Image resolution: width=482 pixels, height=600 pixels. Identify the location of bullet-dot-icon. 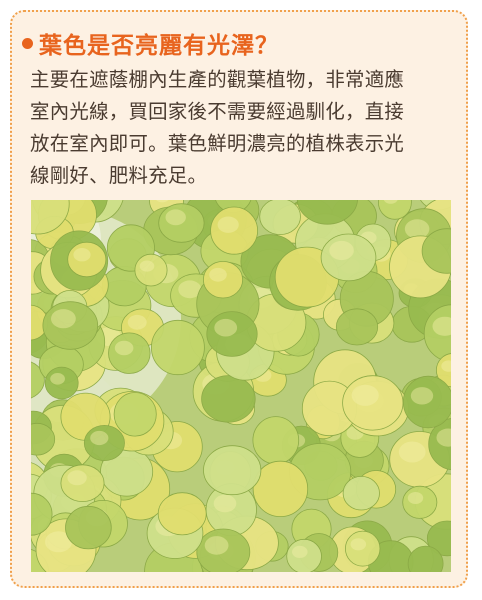
(27, 43).